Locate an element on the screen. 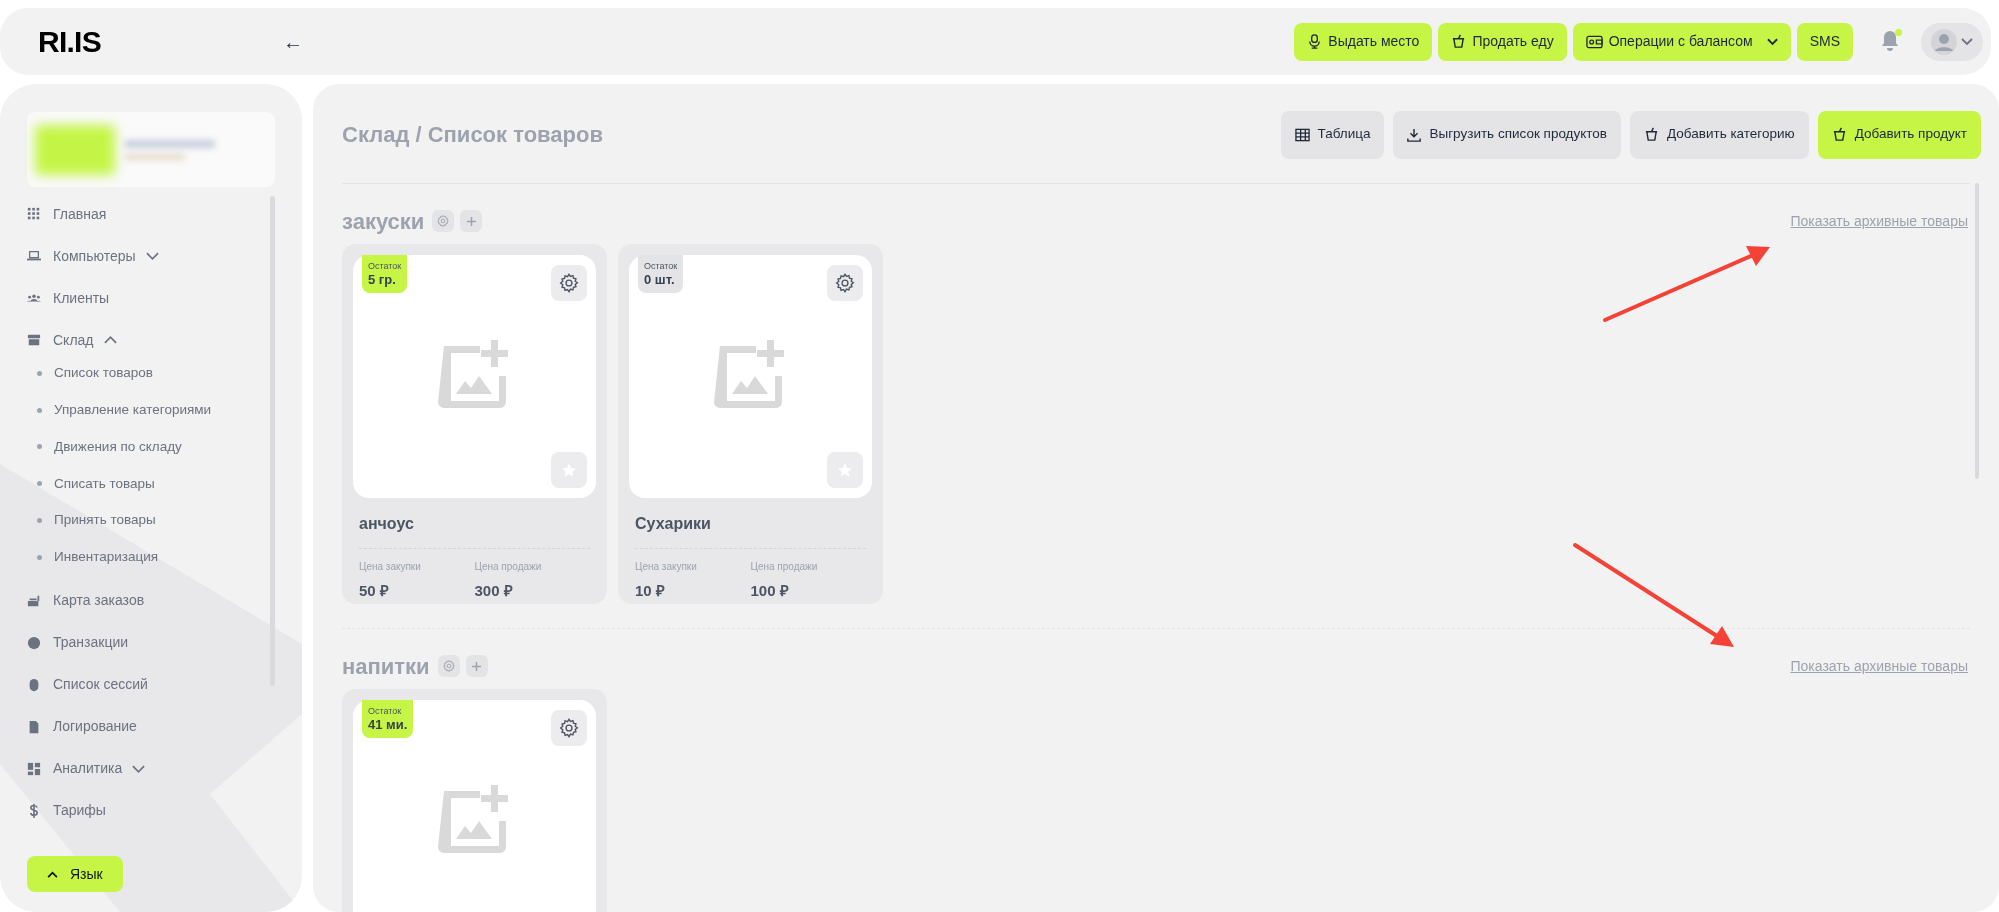 Image resolution: width=1999 pixels, height=912 pixels. microphone-icon is located at coordinates (1315, 41).